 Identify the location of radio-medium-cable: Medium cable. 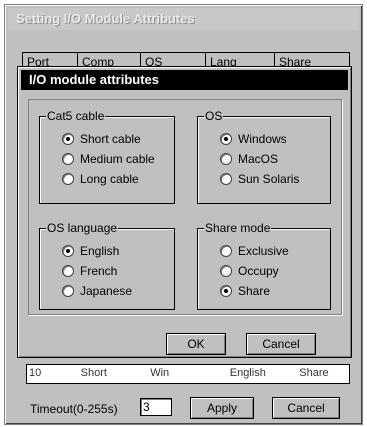
(108, 159).